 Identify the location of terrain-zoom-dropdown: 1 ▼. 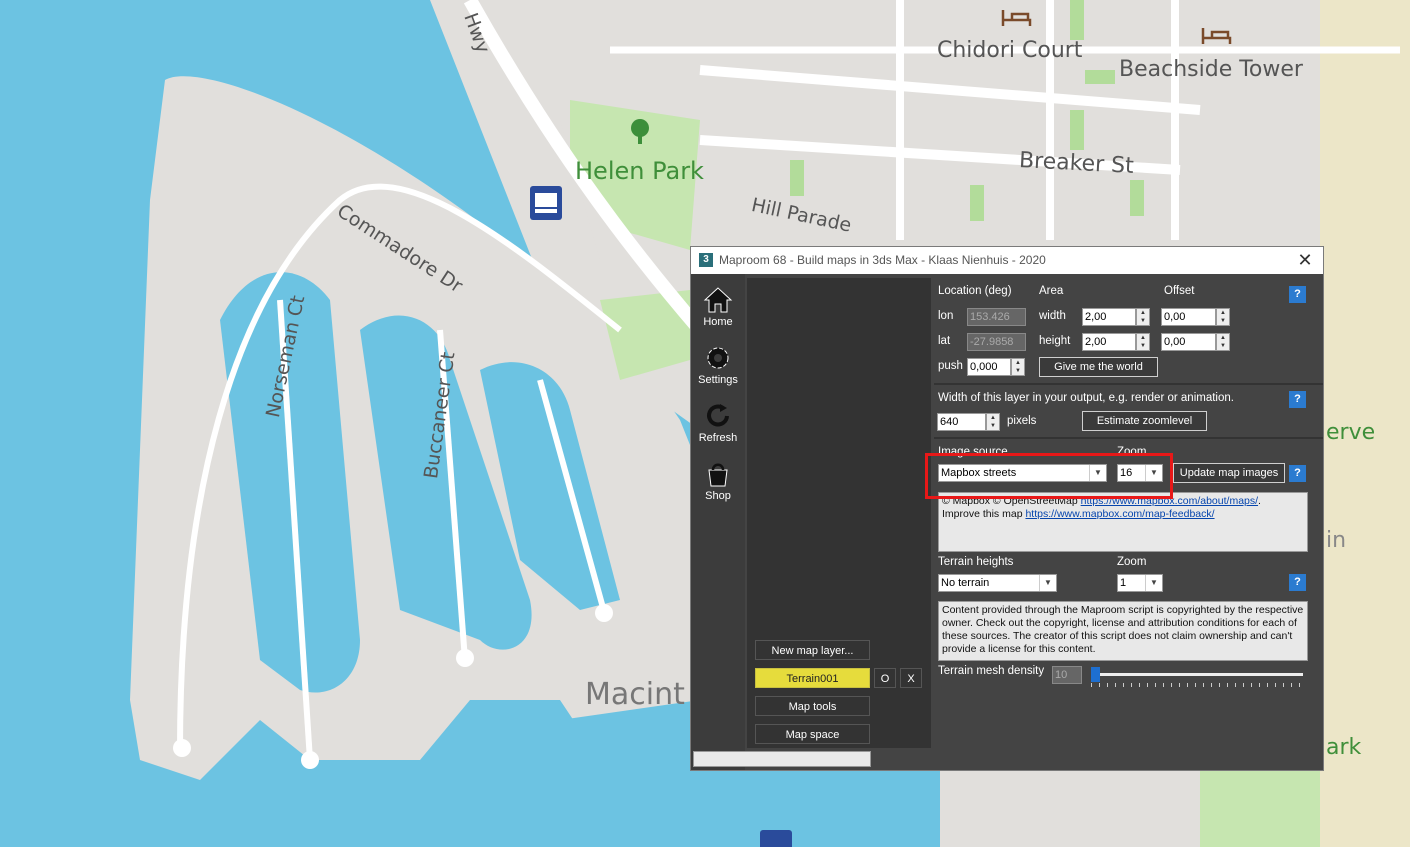
(1140, 583).